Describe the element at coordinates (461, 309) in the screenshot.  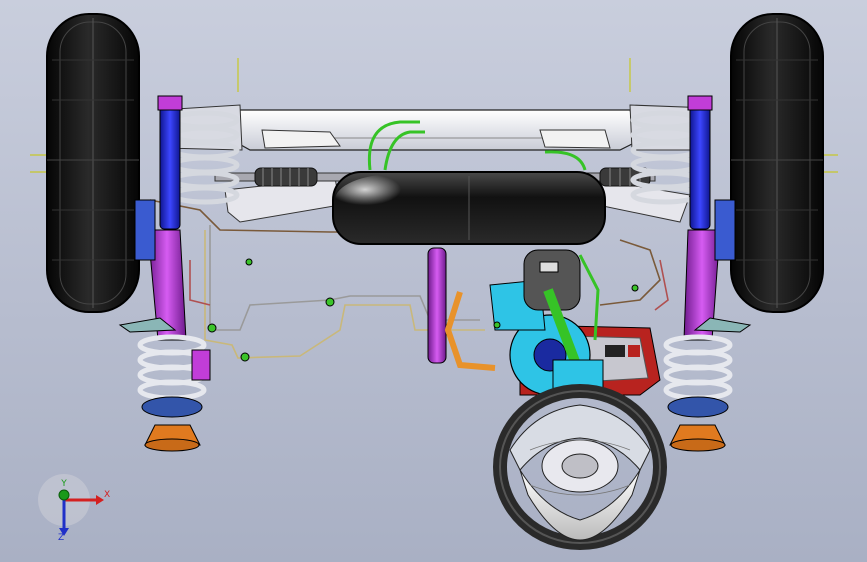
I see `center-linkage` at that location.